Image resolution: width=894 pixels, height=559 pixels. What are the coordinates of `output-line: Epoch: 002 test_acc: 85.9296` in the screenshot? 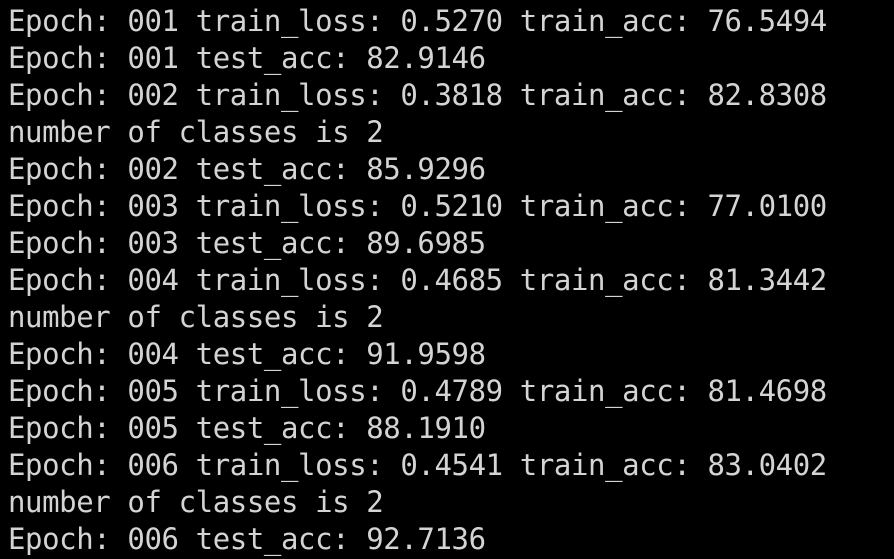 It's located at (247, 169).